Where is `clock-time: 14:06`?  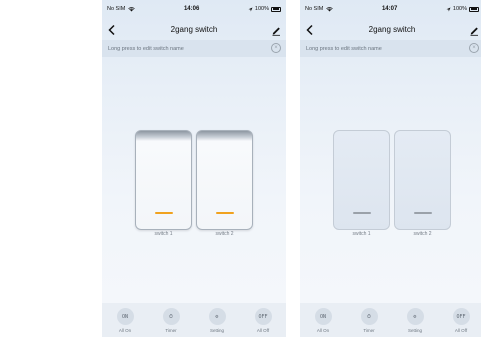 clock-time: 14:06 is located at coordinates (191, 9).